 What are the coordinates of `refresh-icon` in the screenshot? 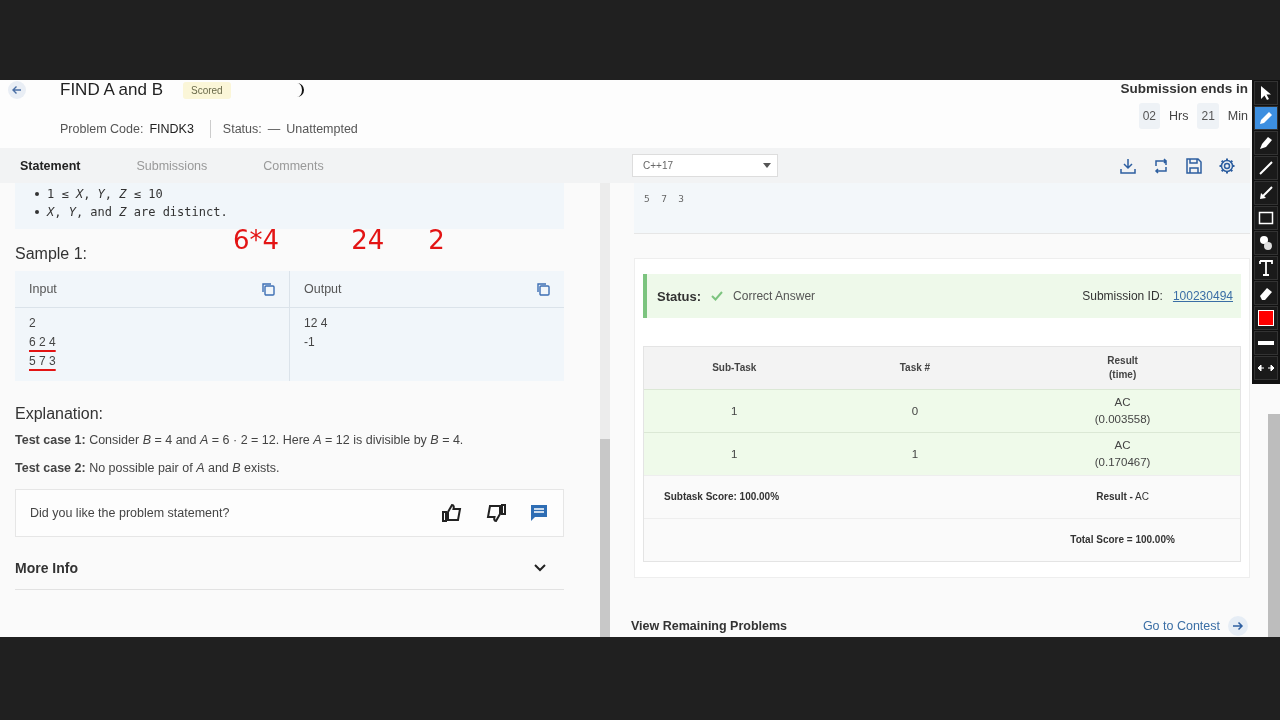 It's located at (1161, 165).